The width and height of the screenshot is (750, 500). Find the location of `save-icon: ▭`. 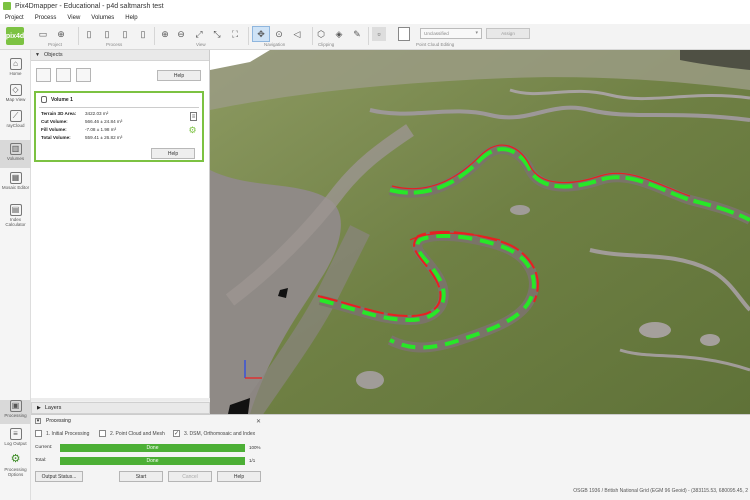

save-icon: ▭ is located at coordinates (43, 34).